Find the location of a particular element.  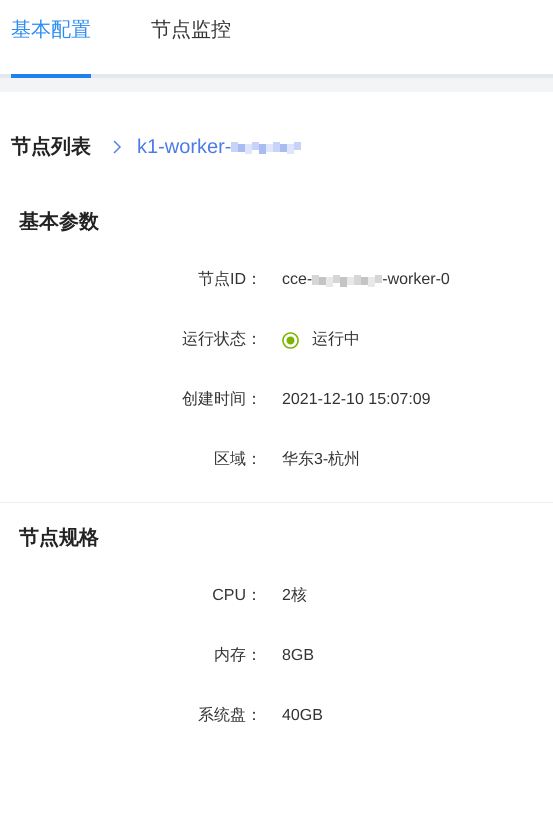

field-value: -worker-0 is located at coordinates (416, 280).